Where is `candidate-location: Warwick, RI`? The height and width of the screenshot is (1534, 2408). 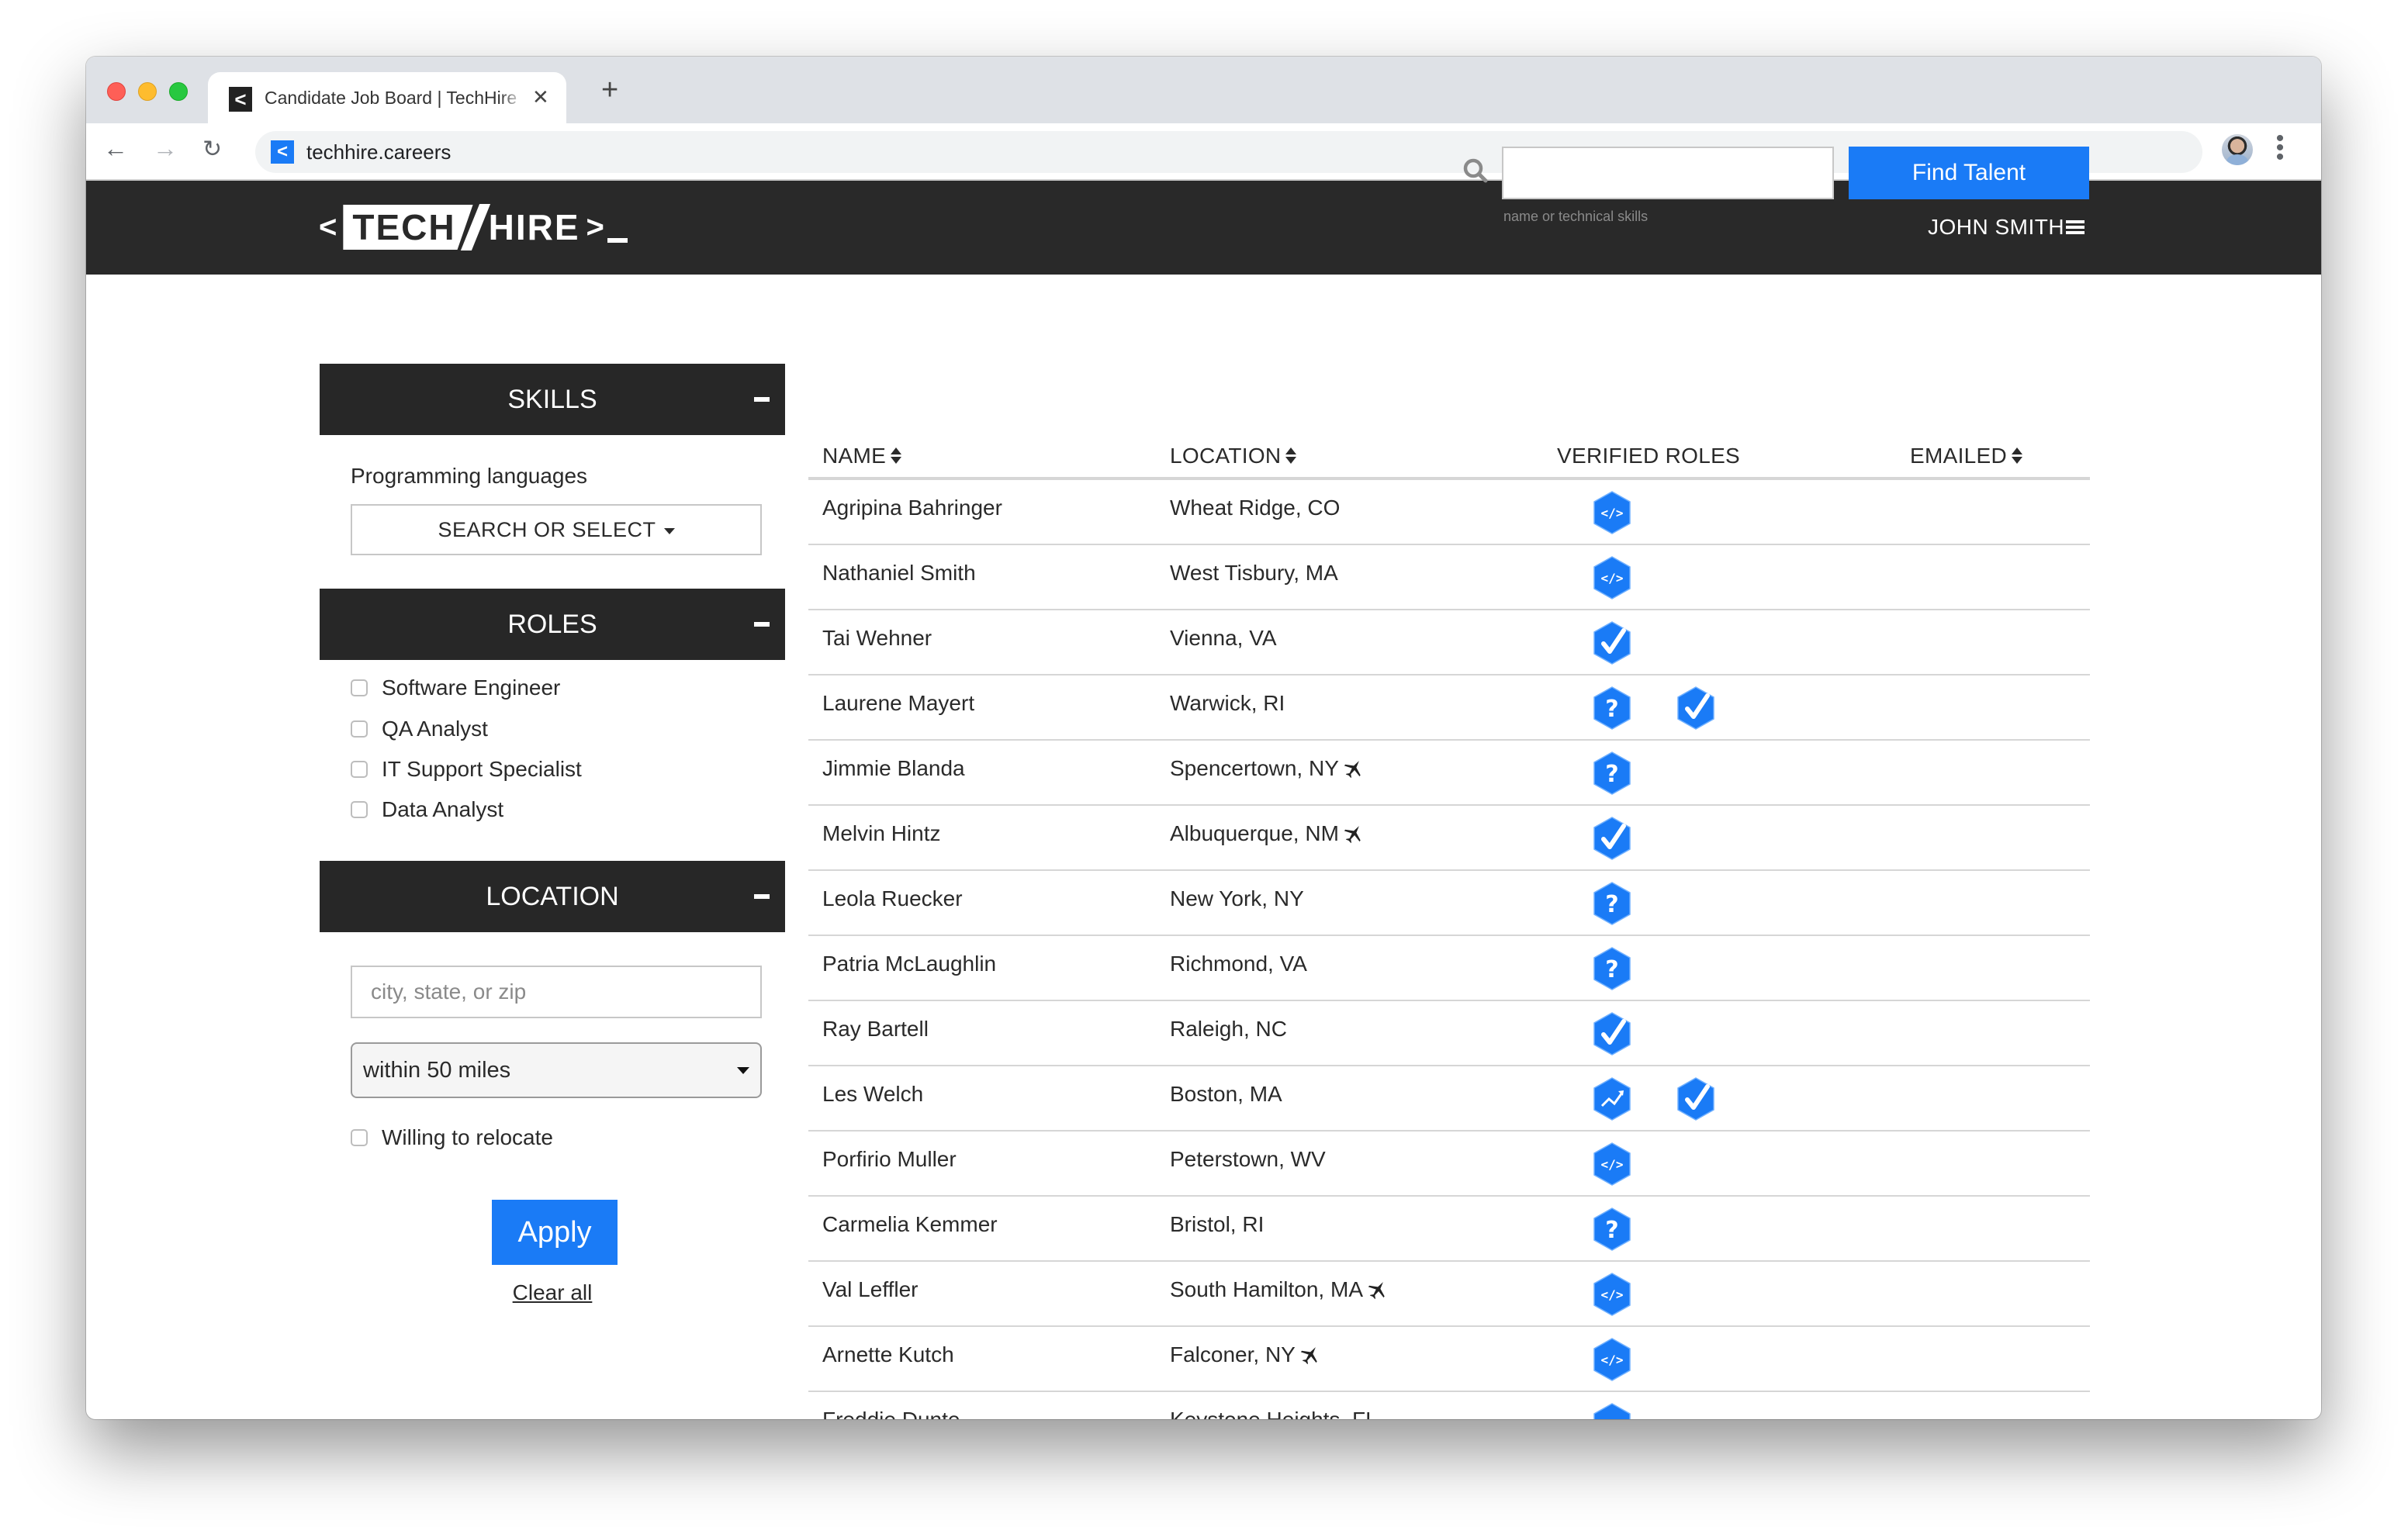 candidate-location: Warwick, RI is located at coordinates (1227, 703).